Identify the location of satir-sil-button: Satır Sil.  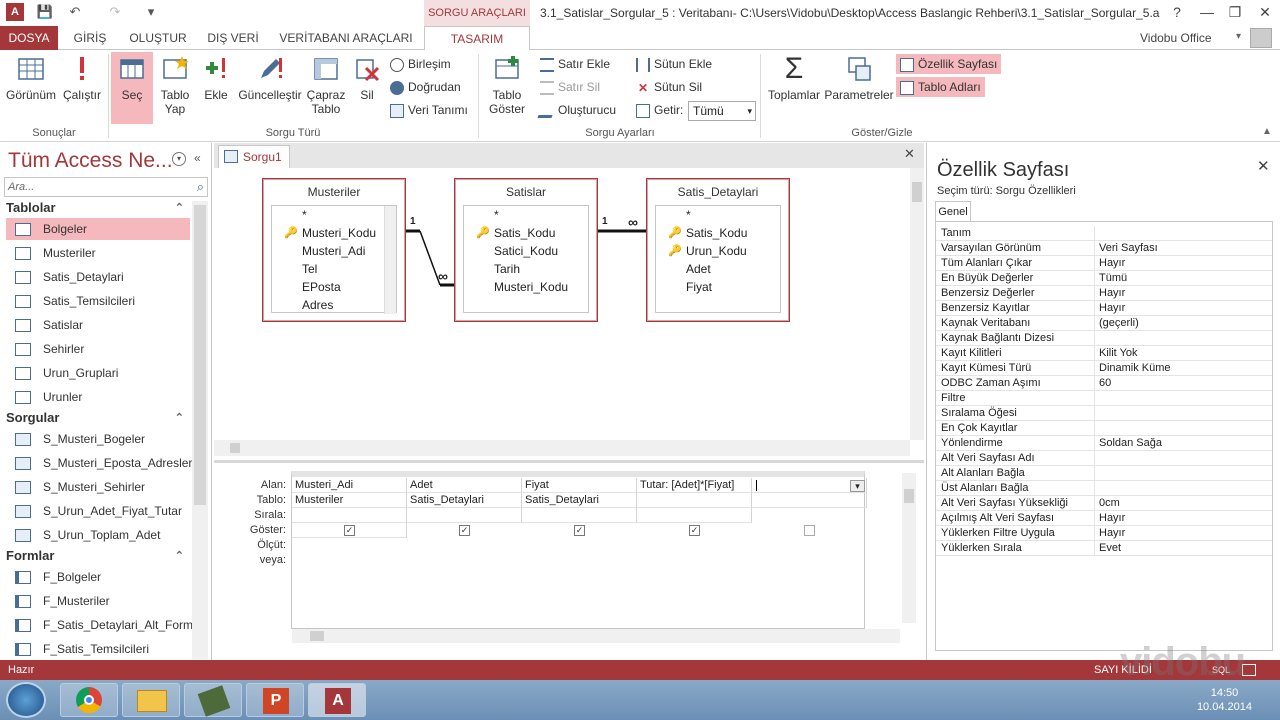
(570, 87).